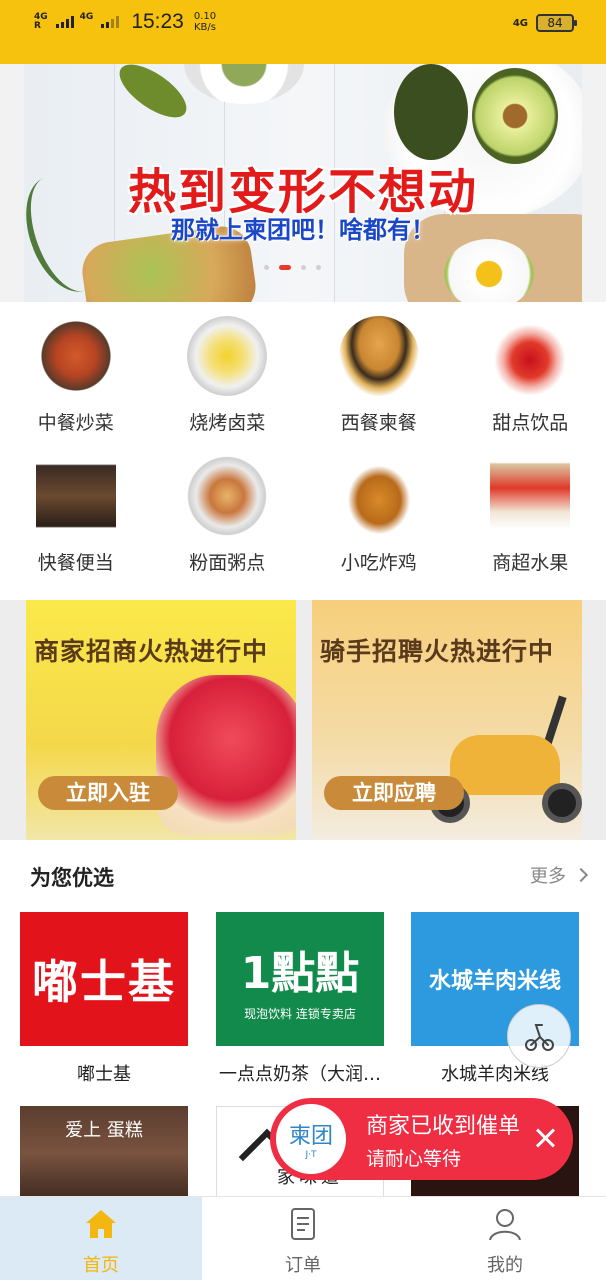 This screenshot has height=1280, width=606. What do you see at coordinates (285, 267) in the screenshot?
I see `pagination-dot-active` at bounding box center [285, 267].